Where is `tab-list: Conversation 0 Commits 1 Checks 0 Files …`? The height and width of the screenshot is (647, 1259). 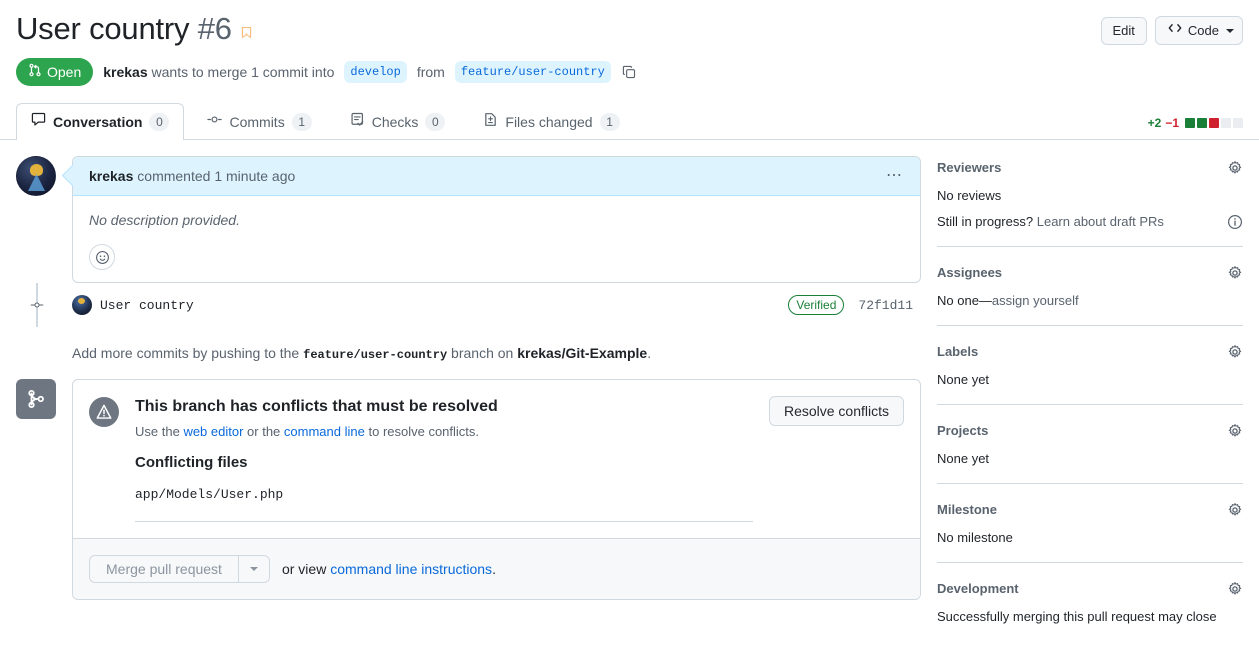
tab-list: Conversation 0 Commits 1 Checks 0 Files … is located at coordinates (325, 121).